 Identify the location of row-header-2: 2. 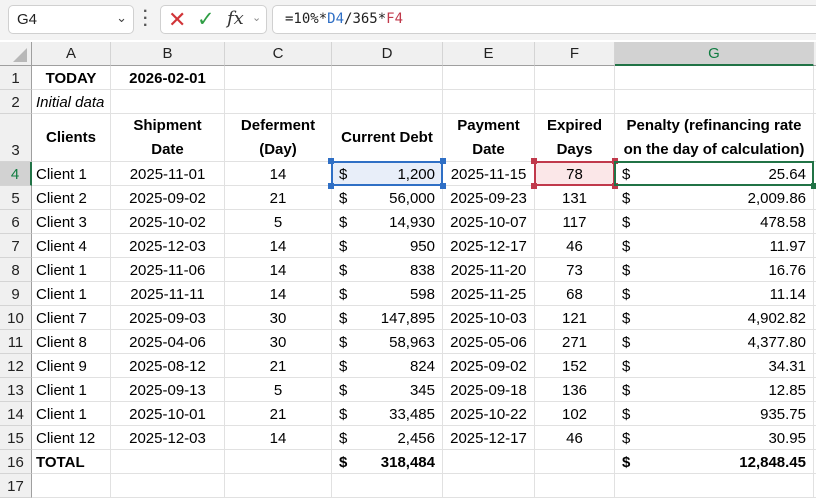
(16, 102).